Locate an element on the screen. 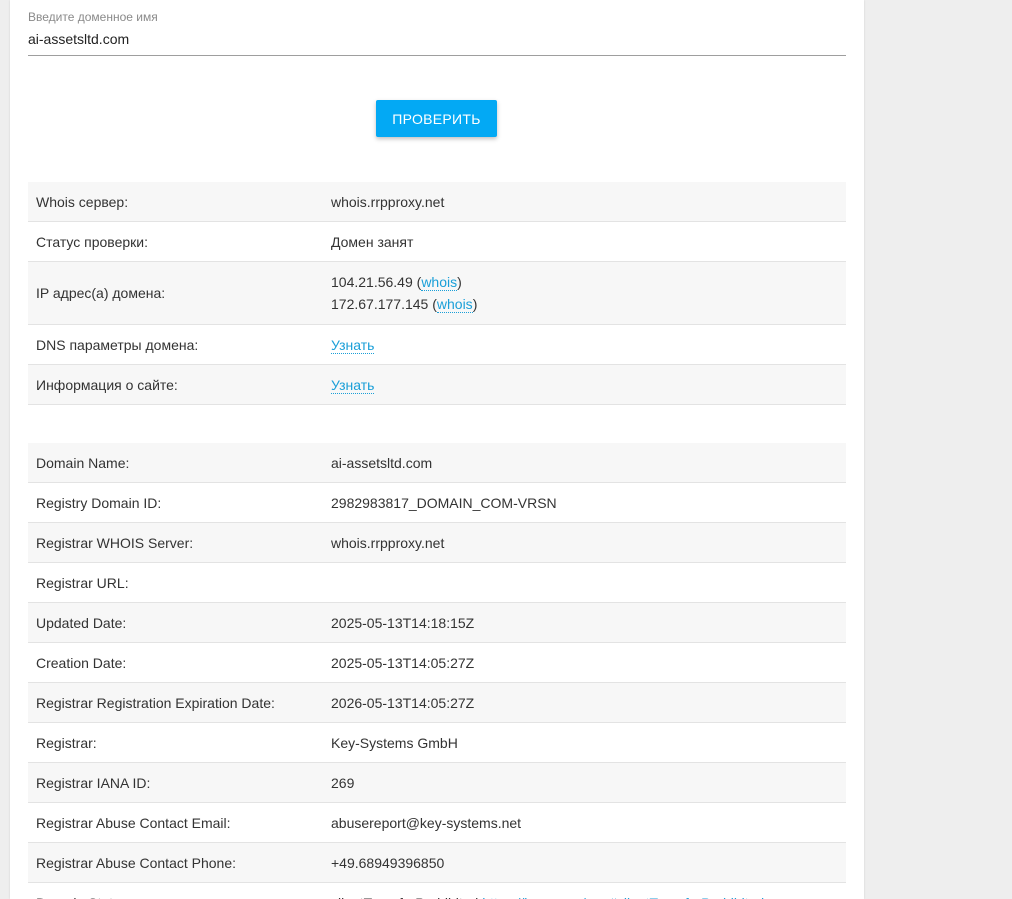 The image size is (1012, 899). status-value: Домен занят is located at coordinates (584, 241).